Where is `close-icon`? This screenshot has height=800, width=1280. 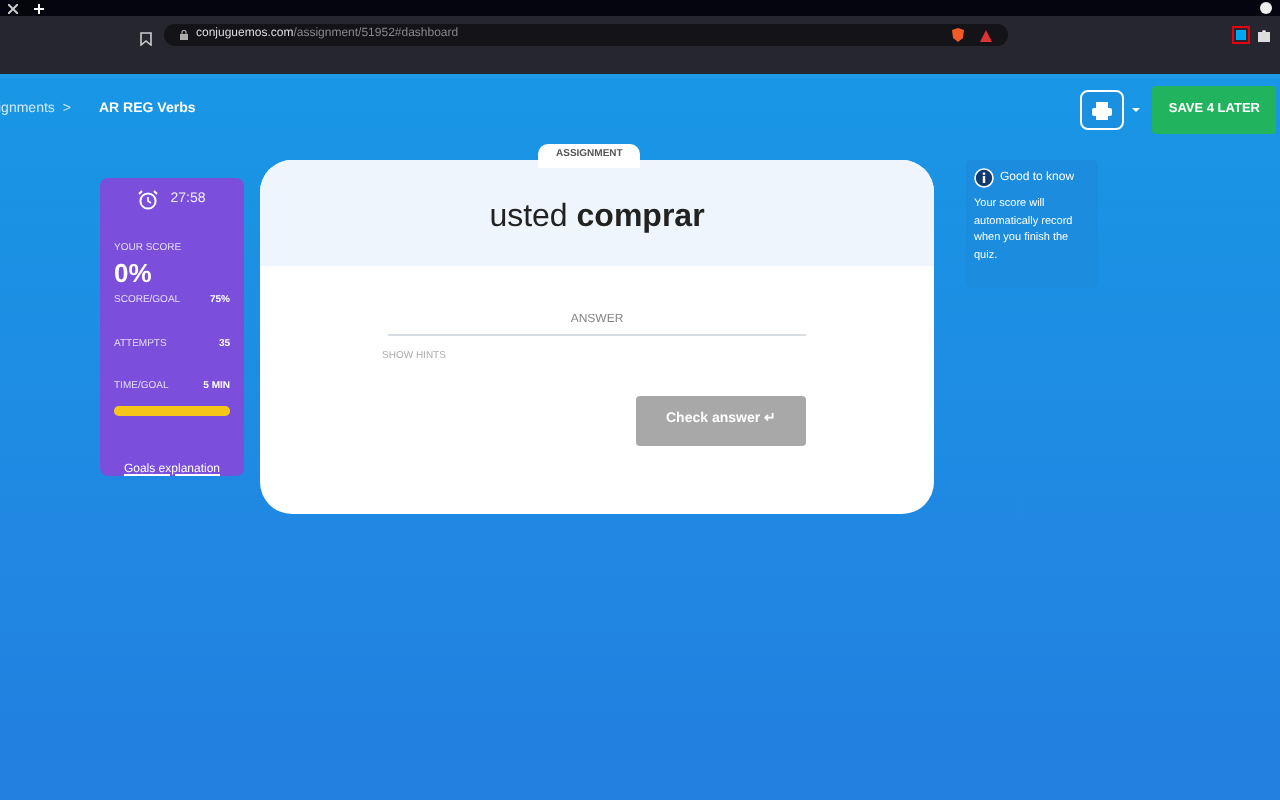 close-icon is located at coordinates (13, 8).